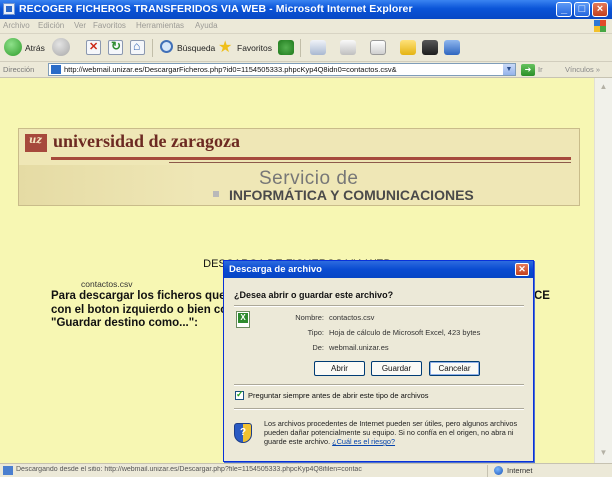  I want to click on links-label: Vínculos », so click(582, 69).